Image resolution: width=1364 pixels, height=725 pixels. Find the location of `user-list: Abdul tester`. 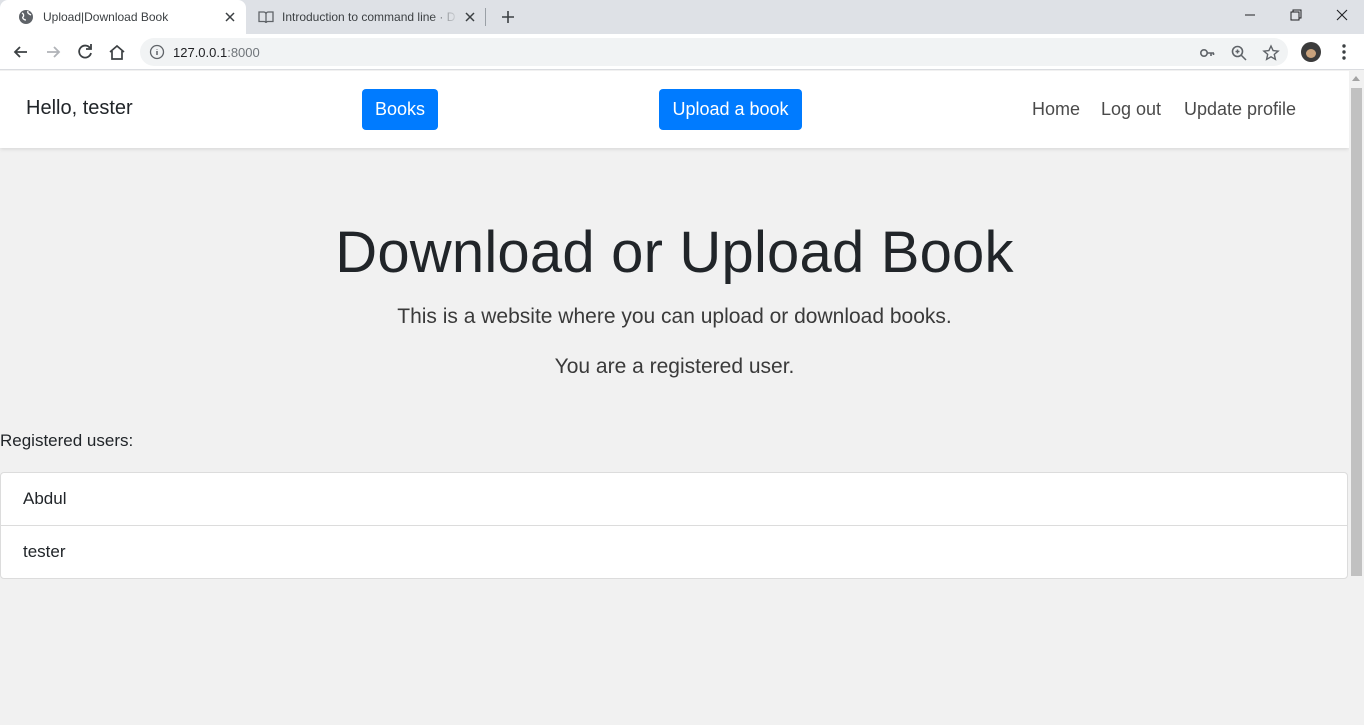

user-list: Abdul tester is located at coordinates (674, 525).